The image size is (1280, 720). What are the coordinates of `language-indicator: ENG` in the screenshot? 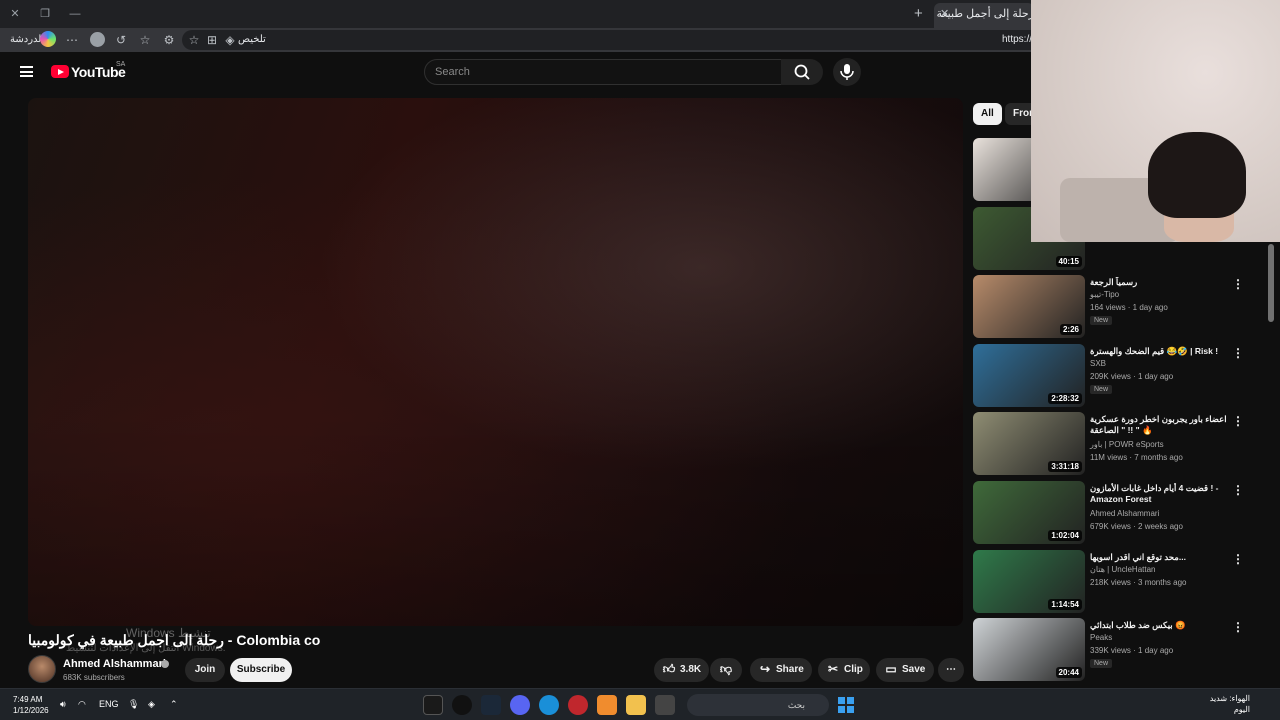 It's located at (109, 704).